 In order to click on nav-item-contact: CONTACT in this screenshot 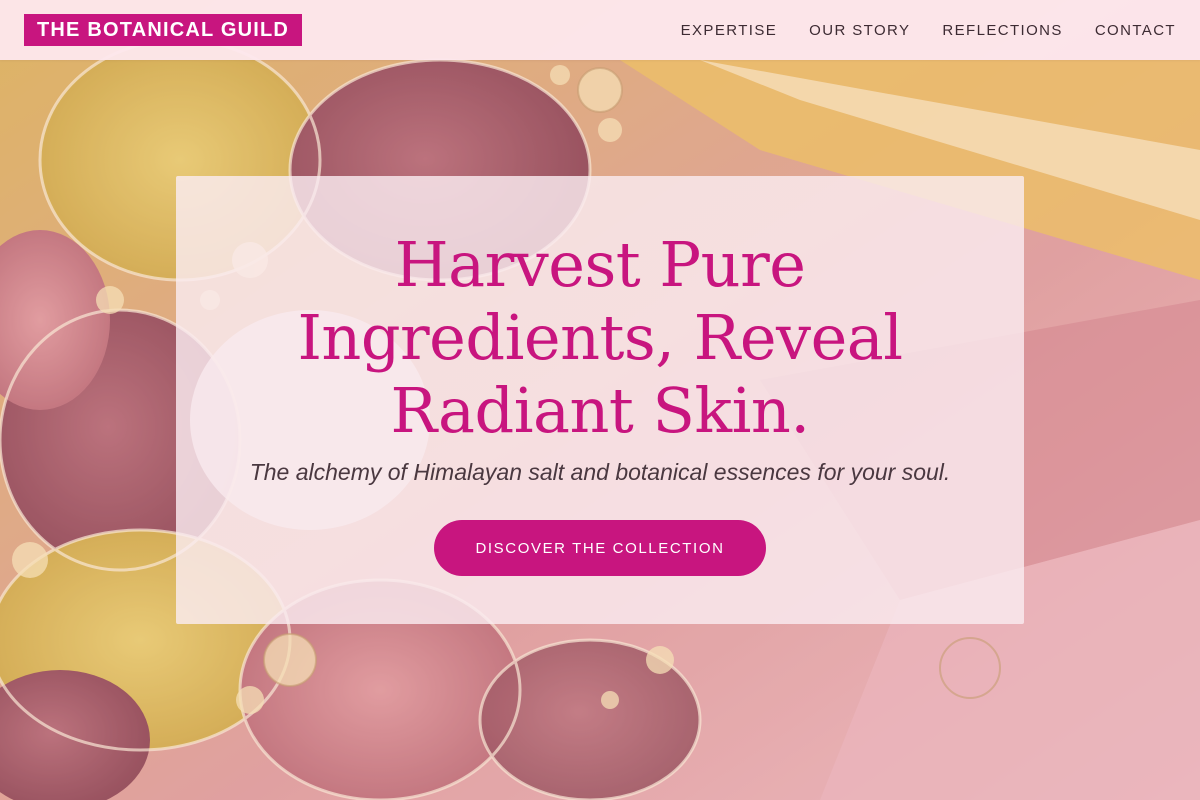, I will do `click(1135, 30)`.